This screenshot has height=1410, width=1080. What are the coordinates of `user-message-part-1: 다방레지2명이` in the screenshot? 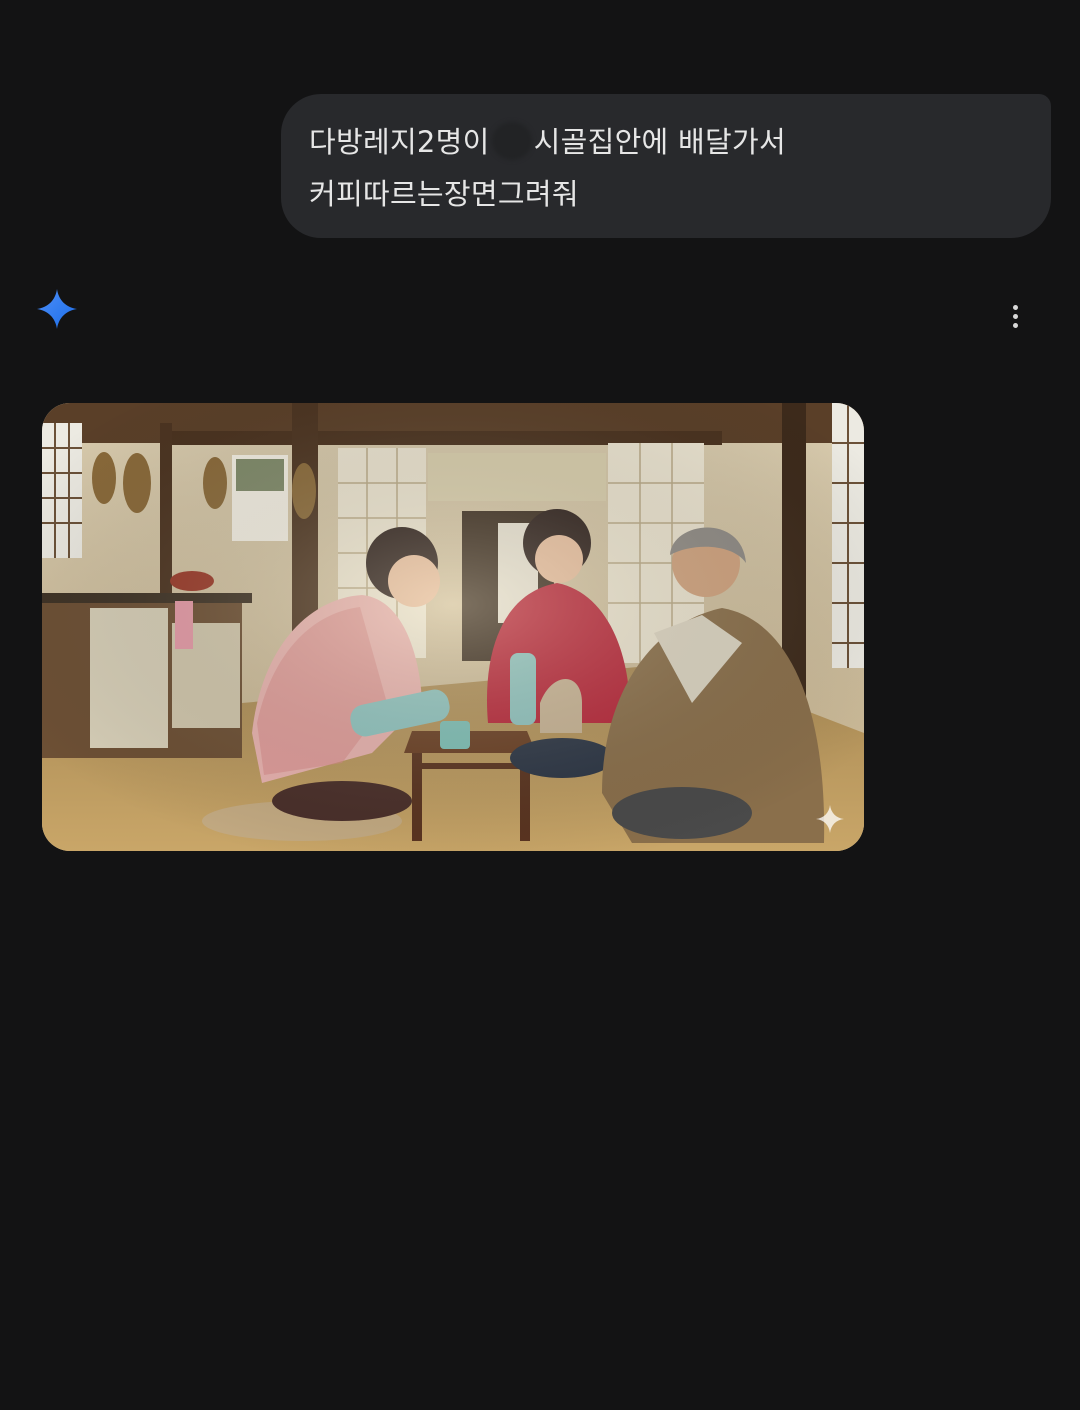 It's located at (399, 142).